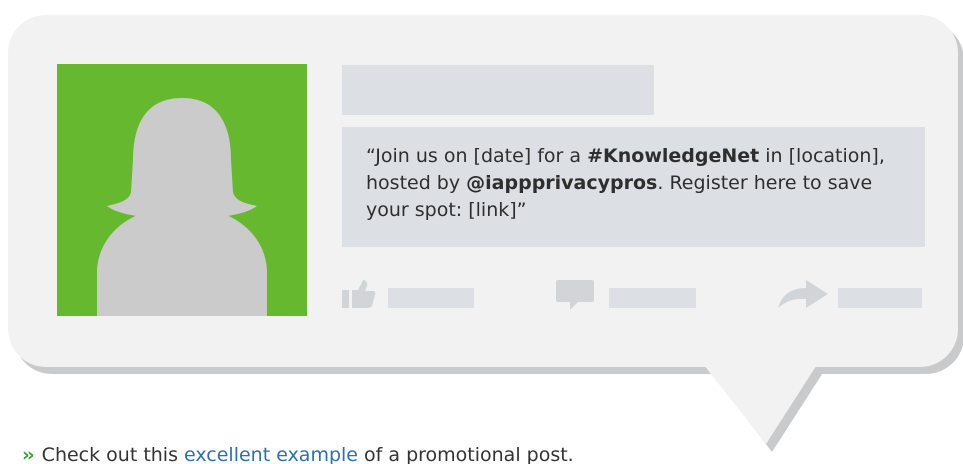 The image size is (963, 464). I want to click on like-count-placeholder, so click(431, 298).